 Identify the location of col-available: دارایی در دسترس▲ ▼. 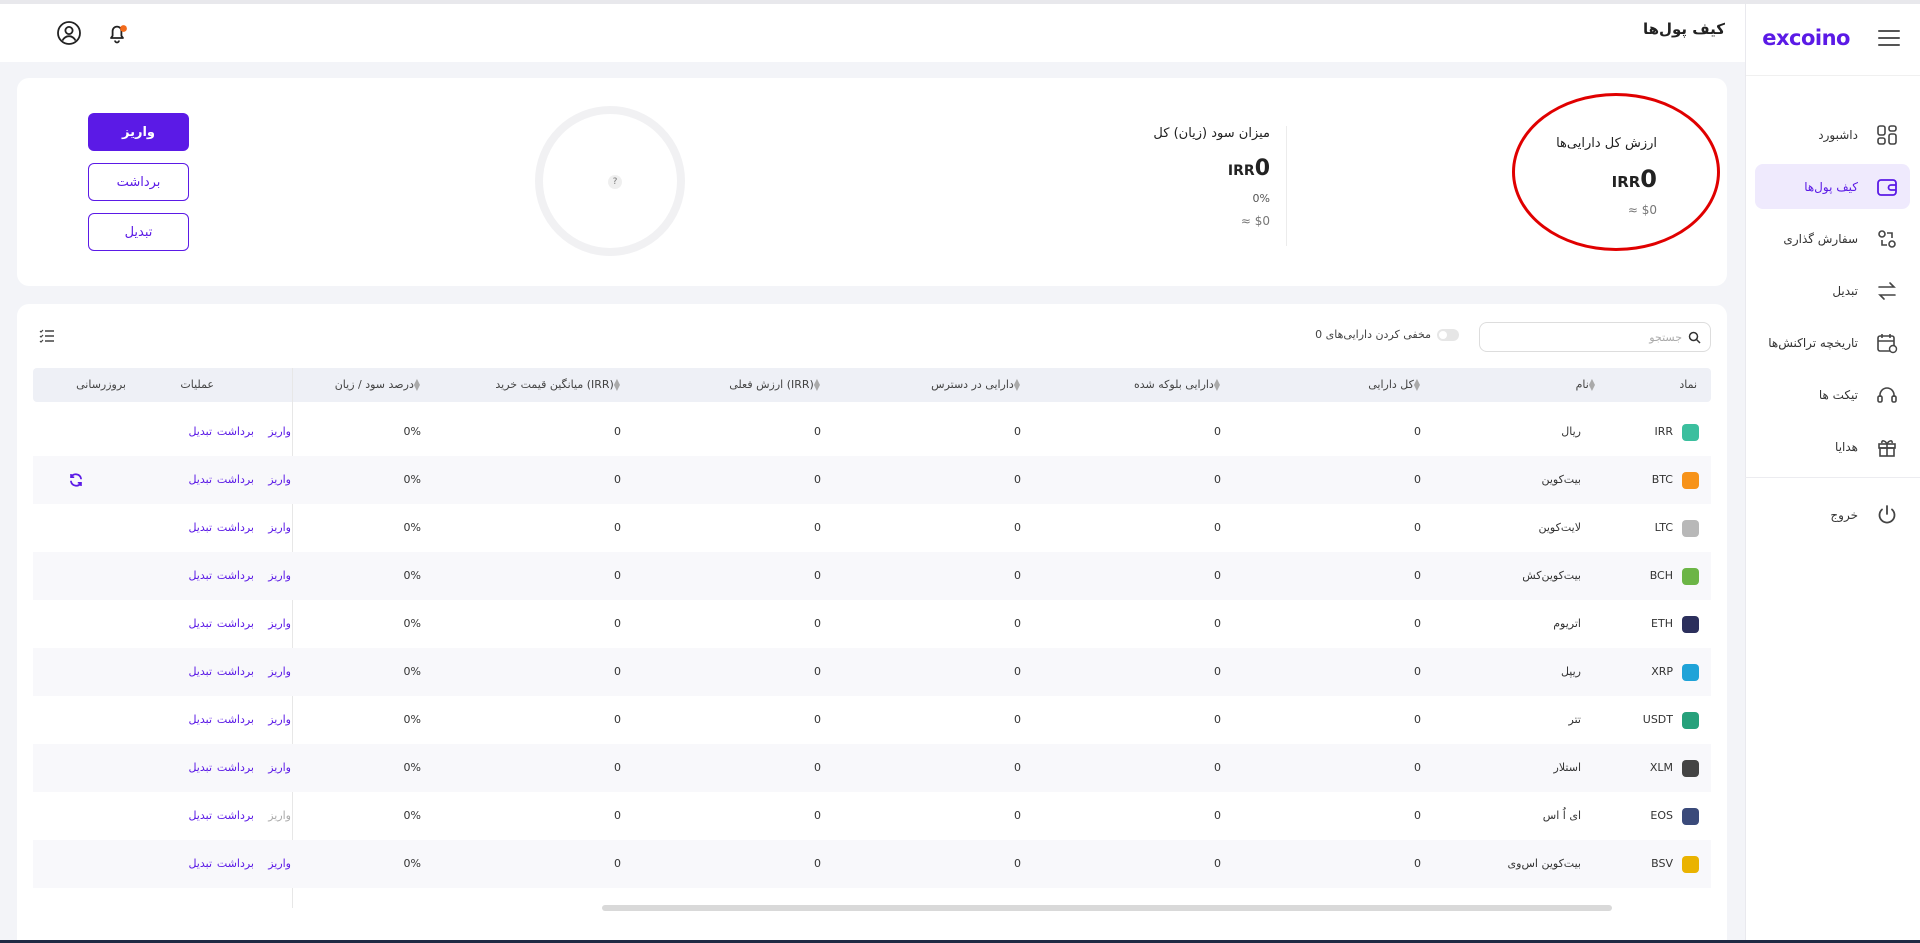
(978, 385).